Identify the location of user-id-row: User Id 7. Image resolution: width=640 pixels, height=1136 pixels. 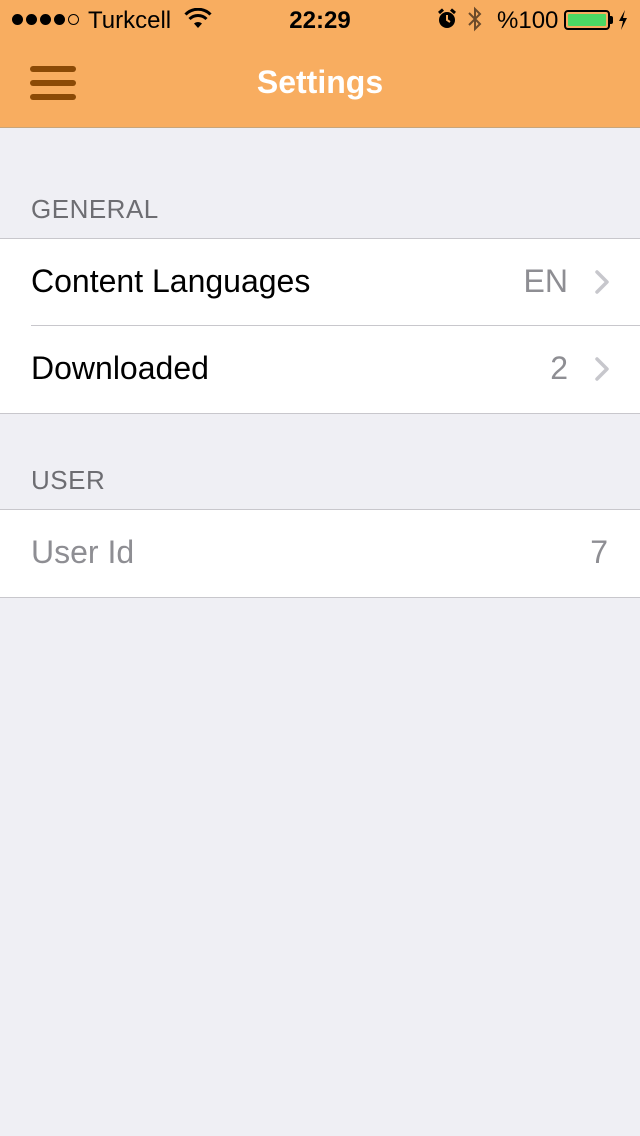
(320, 553).